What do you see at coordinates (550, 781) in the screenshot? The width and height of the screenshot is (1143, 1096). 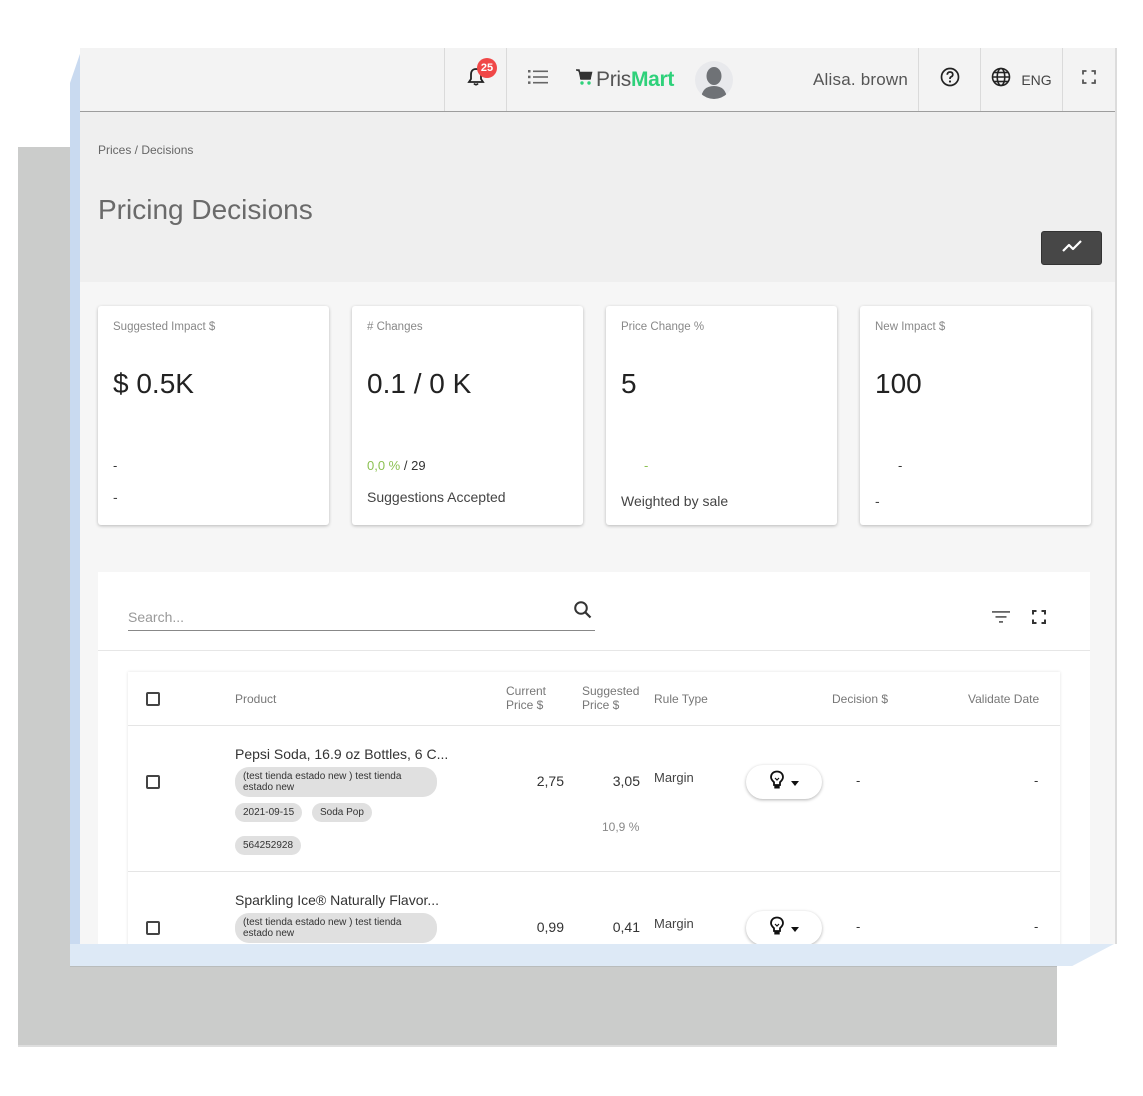 I see `current-price: 2,75` at bounding box center [550, 781].